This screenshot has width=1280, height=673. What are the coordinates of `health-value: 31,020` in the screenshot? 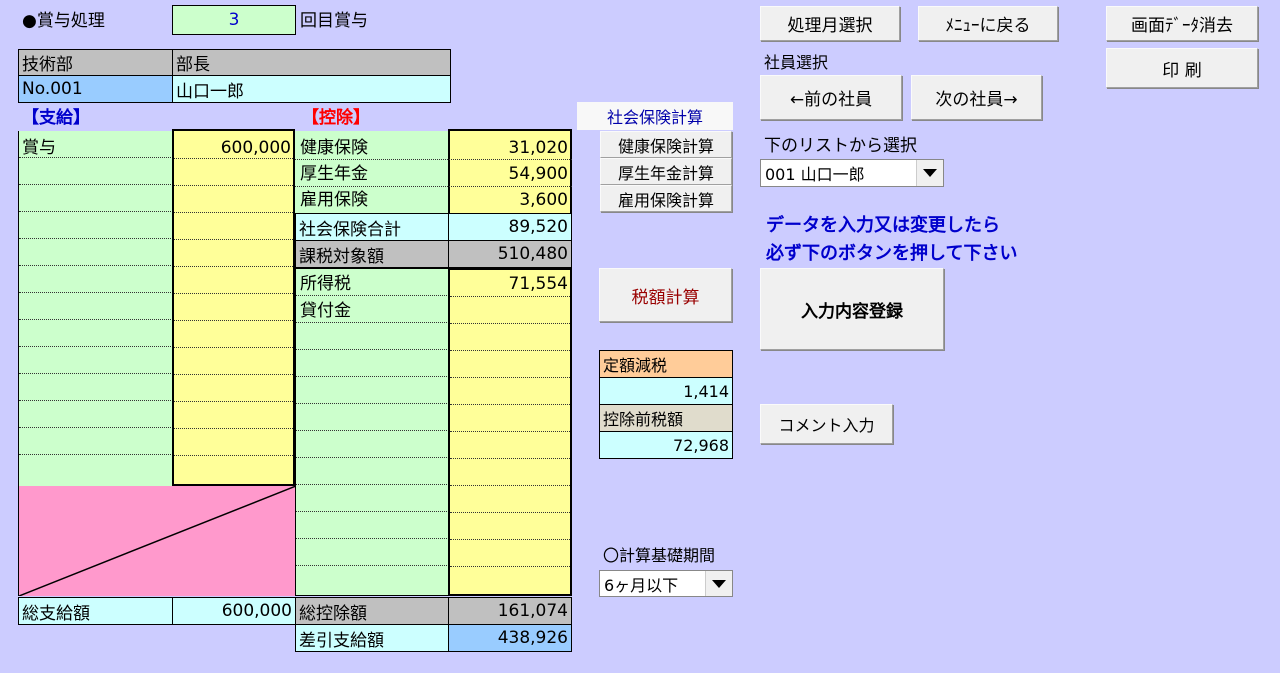 It's located at (509, 148).